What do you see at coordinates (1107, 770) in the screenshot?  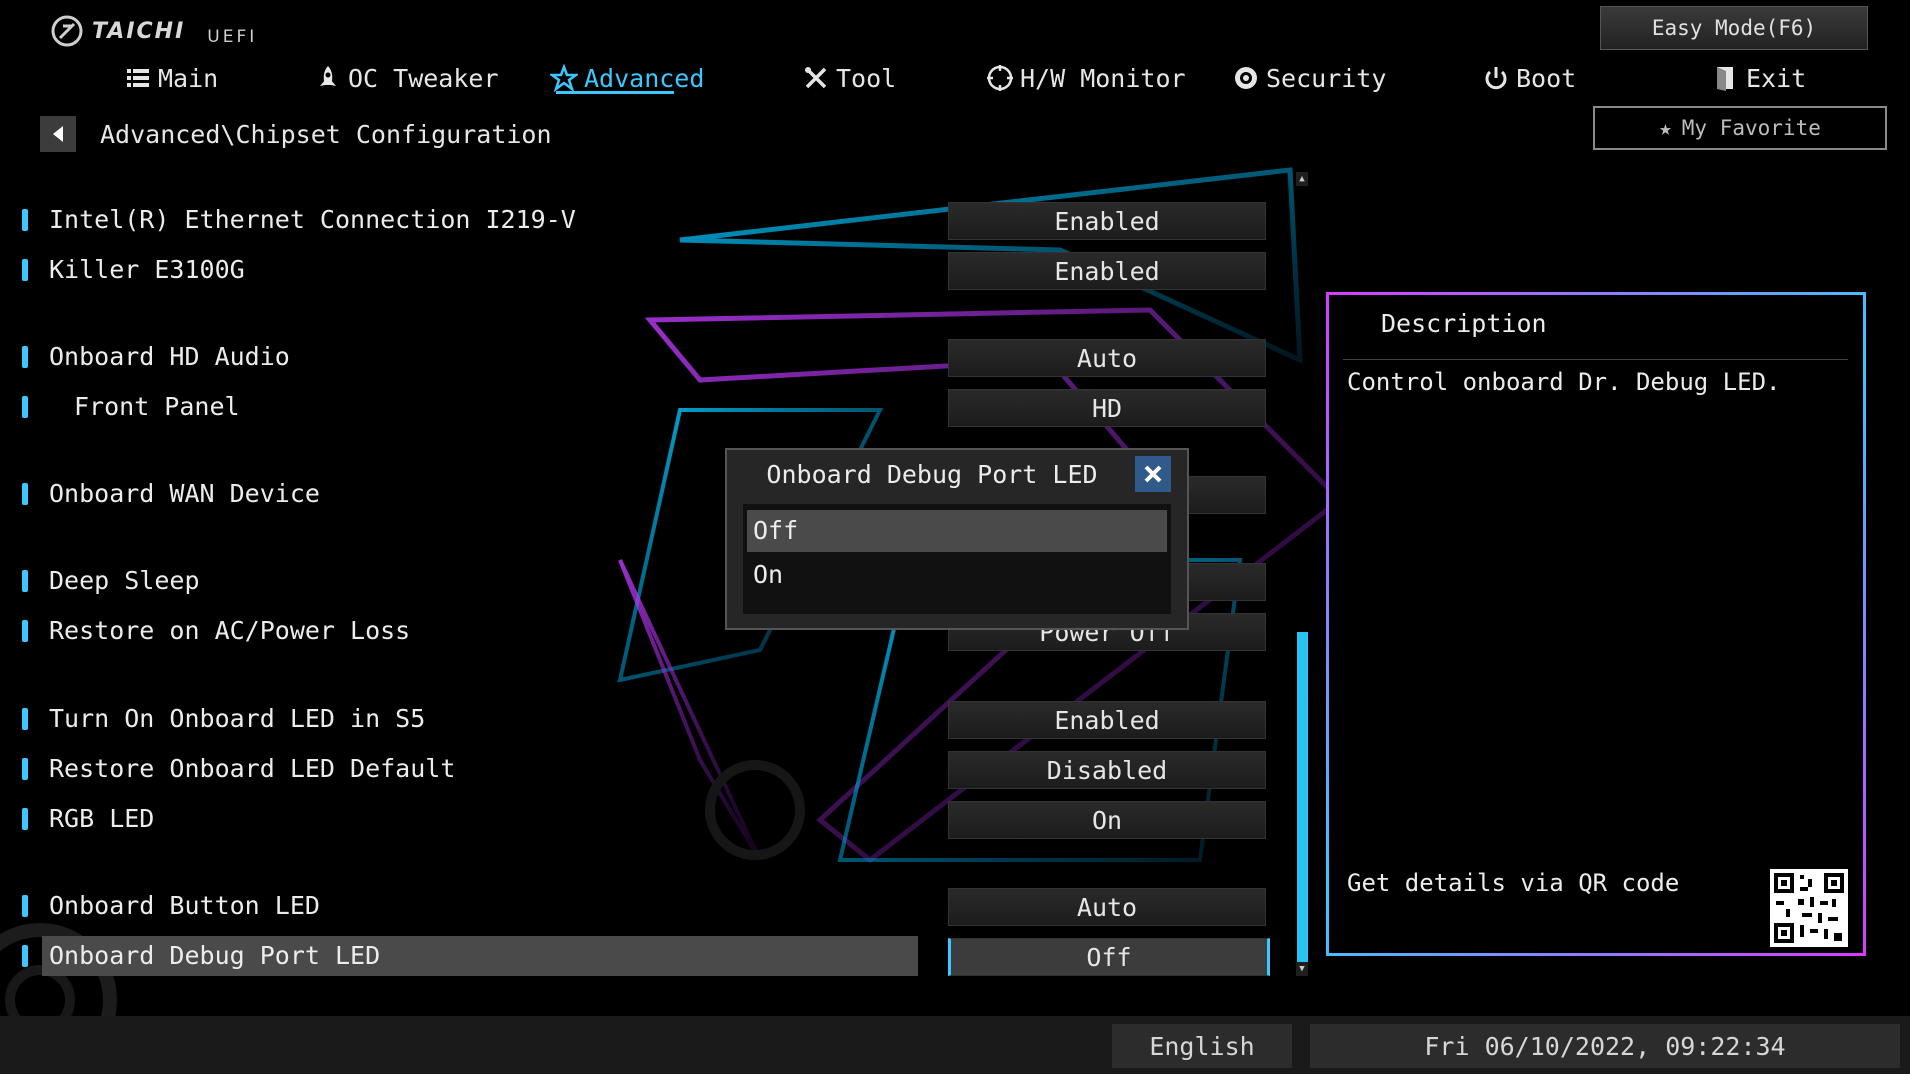 I see `setting-value: Disabled` at bounding box center [1107, 770].